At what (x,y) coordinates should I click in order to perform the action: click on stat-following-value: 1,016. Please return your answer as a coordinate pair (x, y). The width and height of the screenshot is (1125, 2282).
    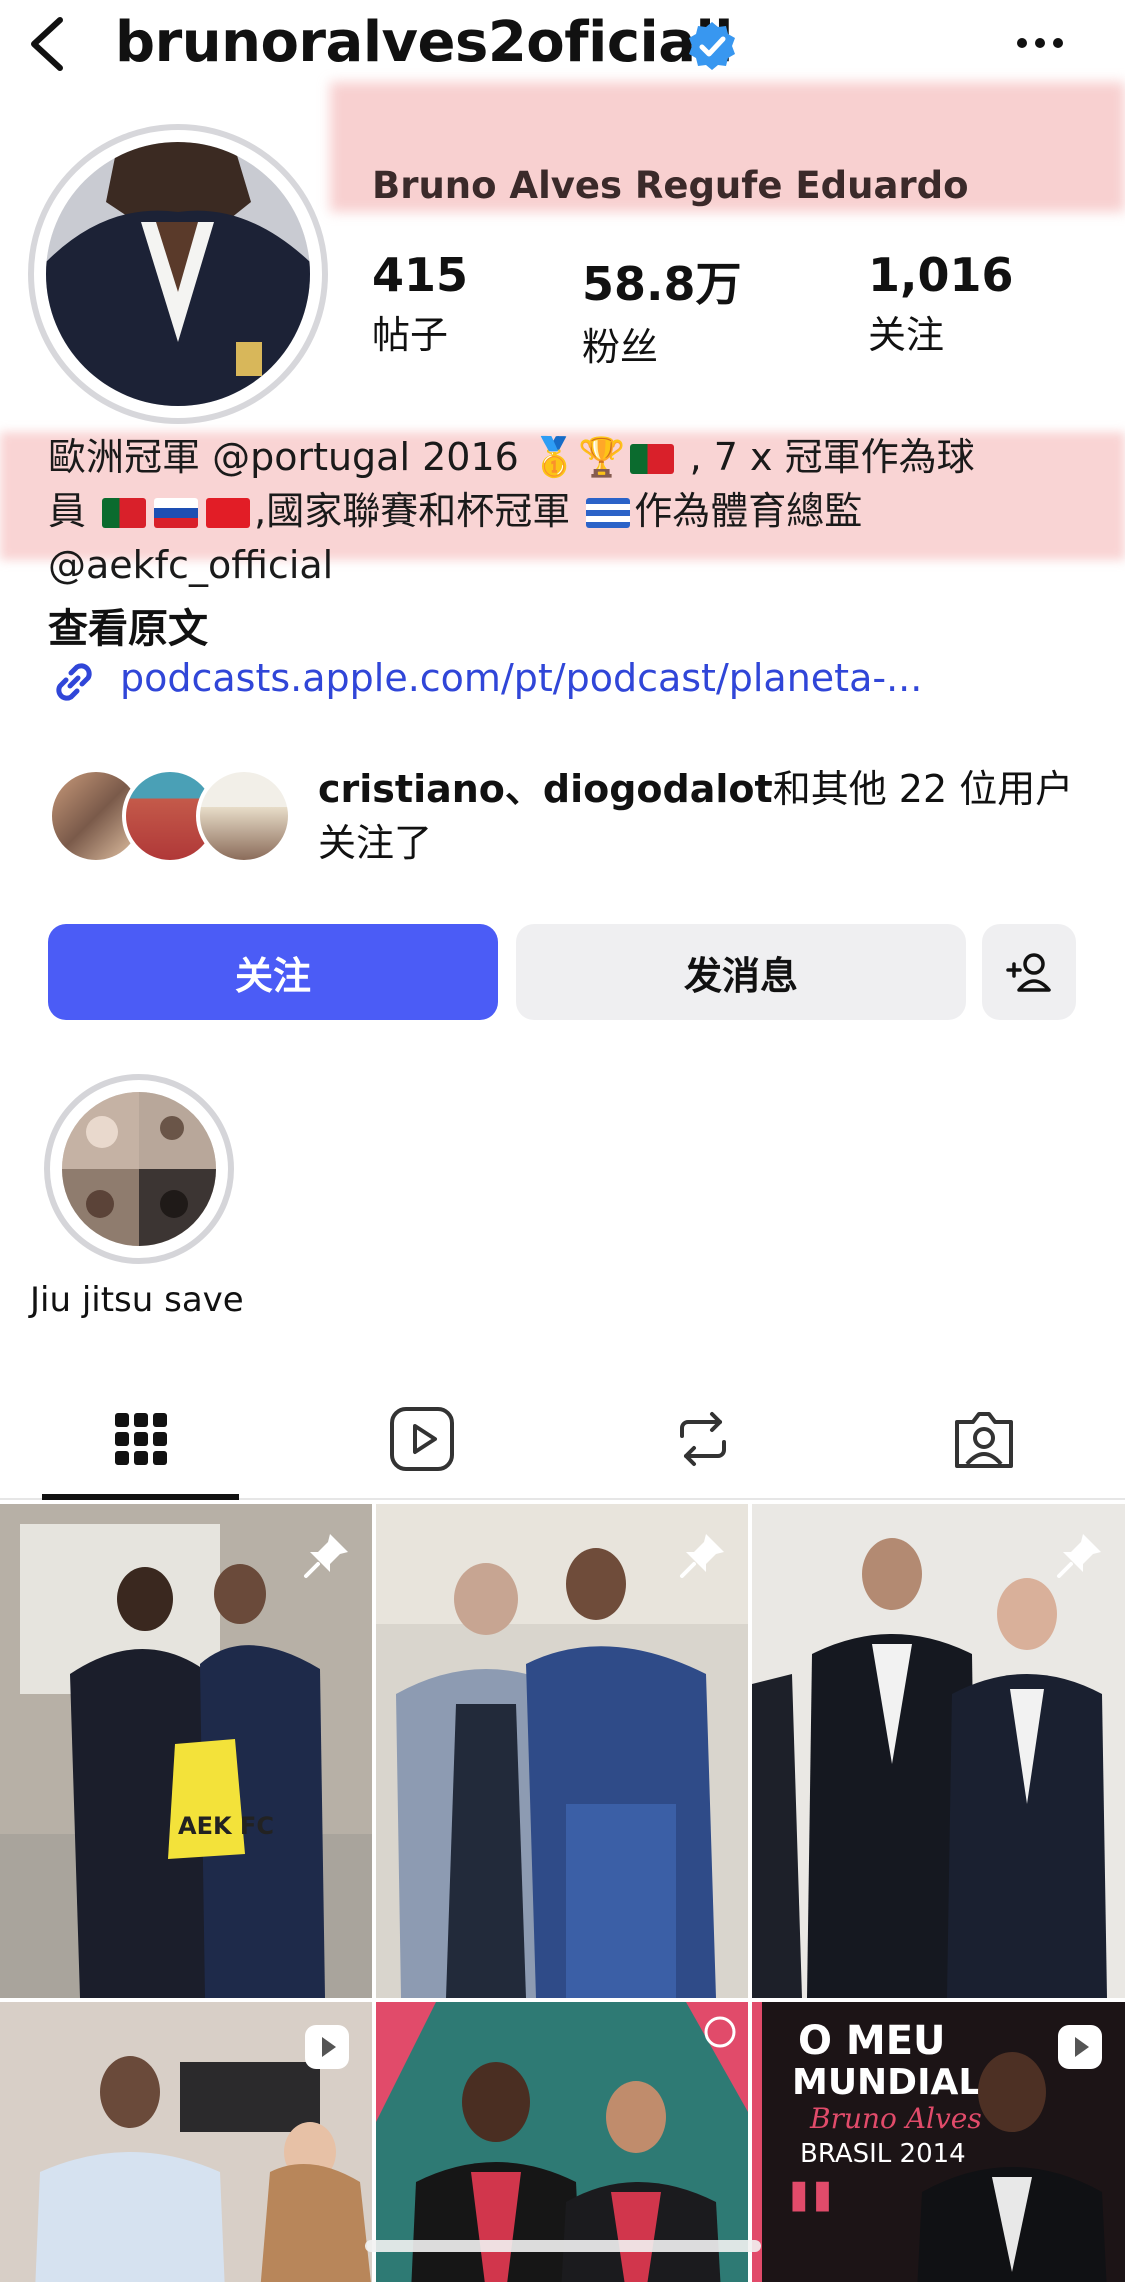
    Looking at the image, I should click on (941, 275).